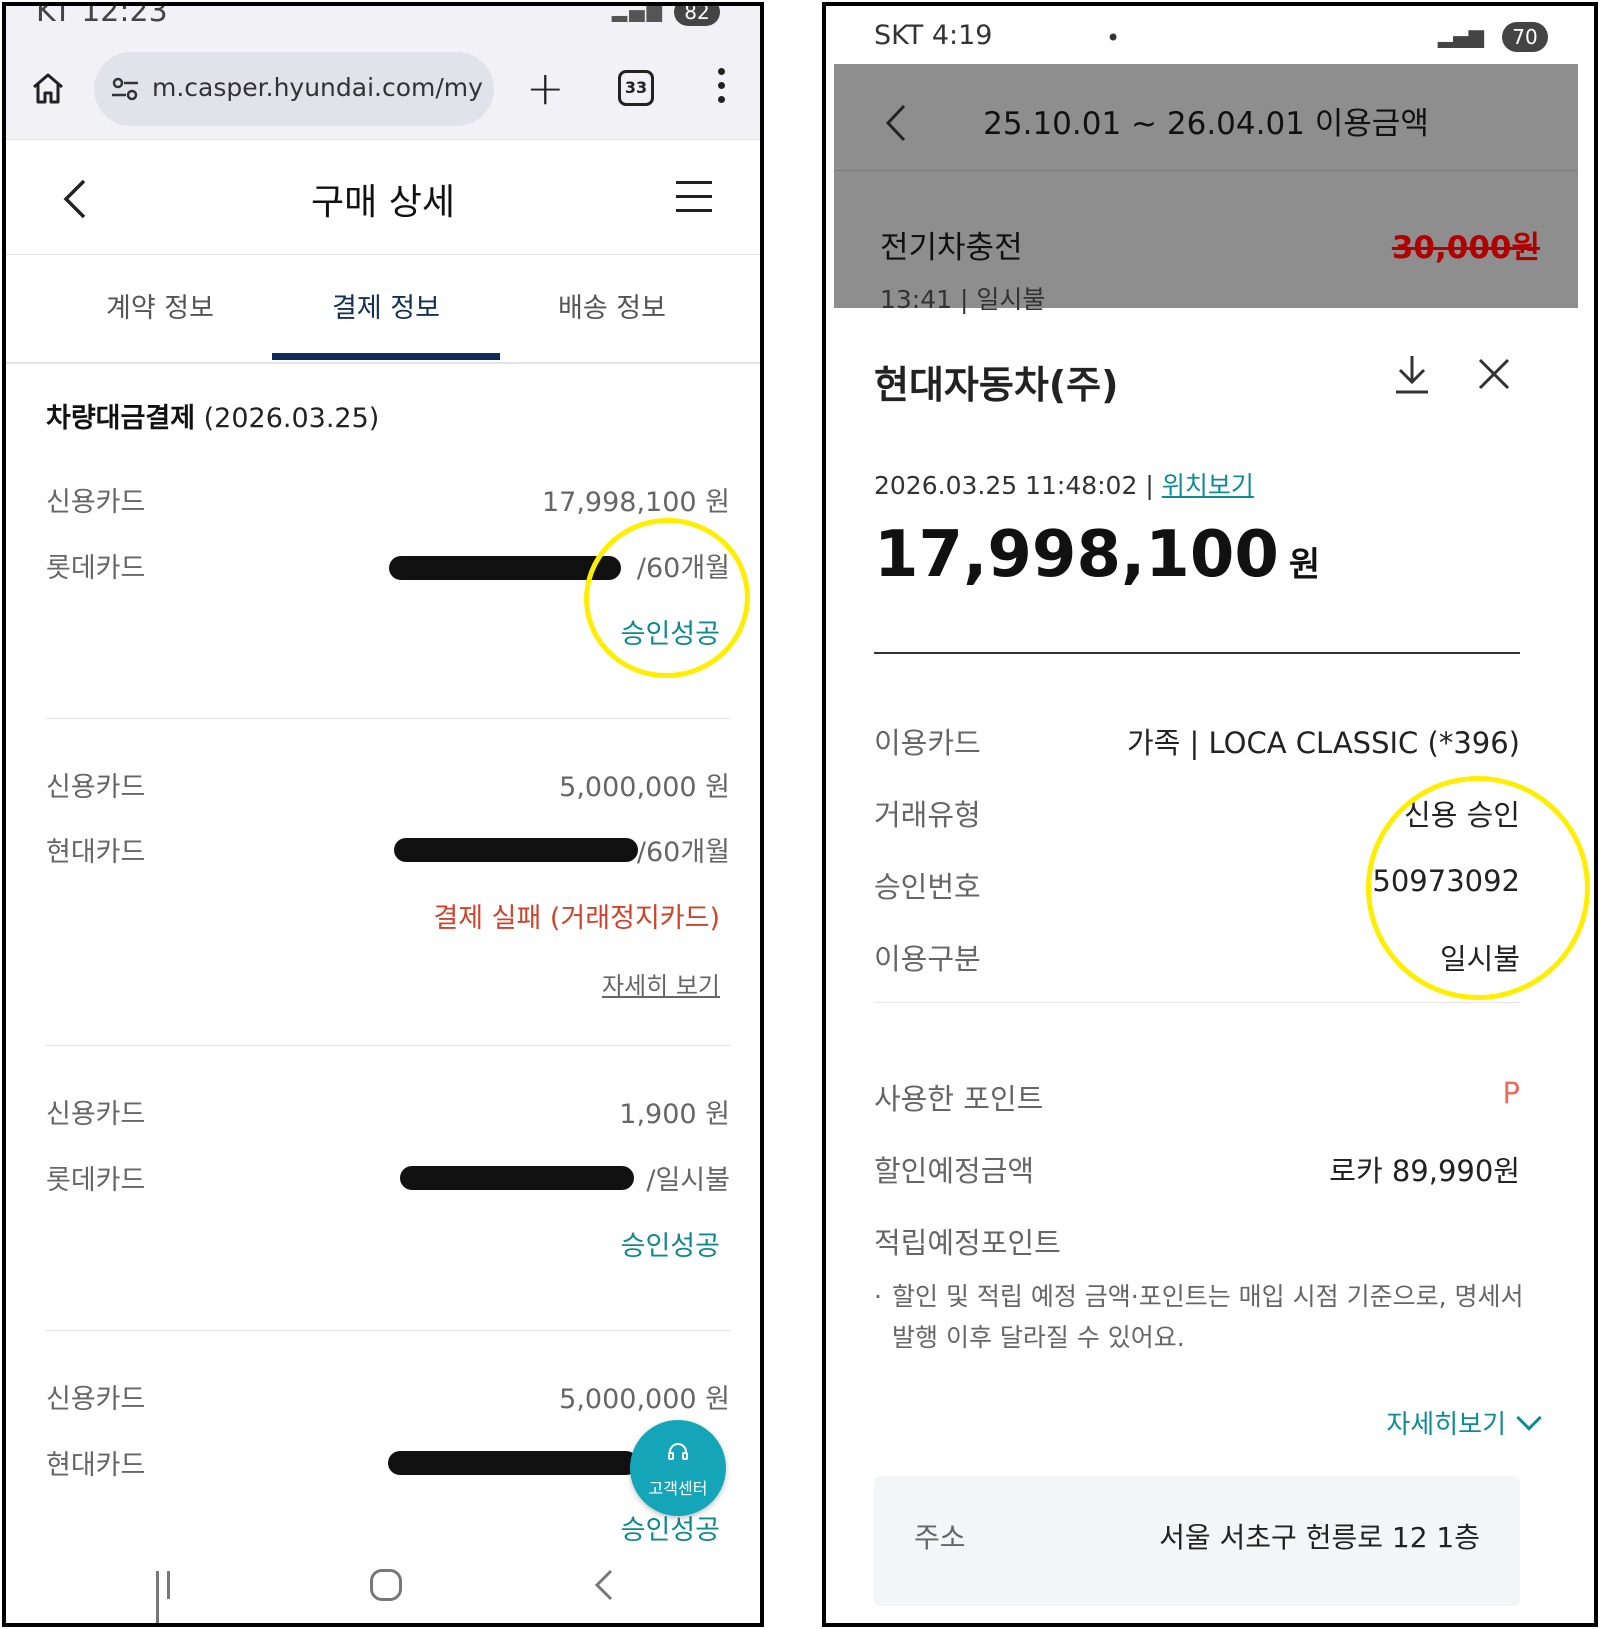 This screenshot has width=1600, height=1629. I want to click on section-title: 차량대금결제 (2026.03.25), so click(212, 415).